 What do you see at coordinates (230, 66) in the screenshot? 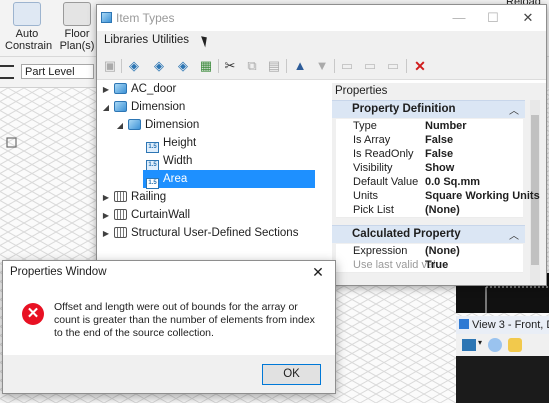
I see `cut-icon: ✂` at bounding box center [230, 66].